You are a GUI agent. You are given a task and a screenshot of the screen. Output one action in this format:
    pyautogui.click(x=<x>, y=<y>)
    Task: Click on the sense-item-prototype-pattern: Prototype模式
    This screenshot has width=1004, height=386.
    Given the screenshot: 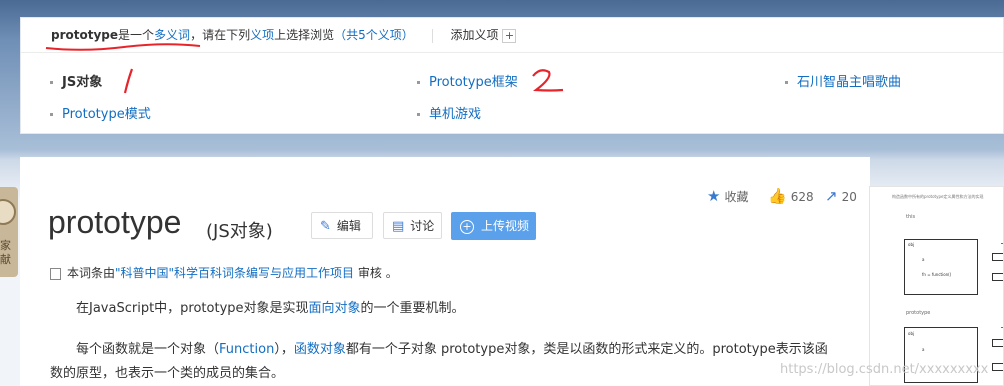 What is the action you would take?
    pyautogui.click(x=100, y=112)
    